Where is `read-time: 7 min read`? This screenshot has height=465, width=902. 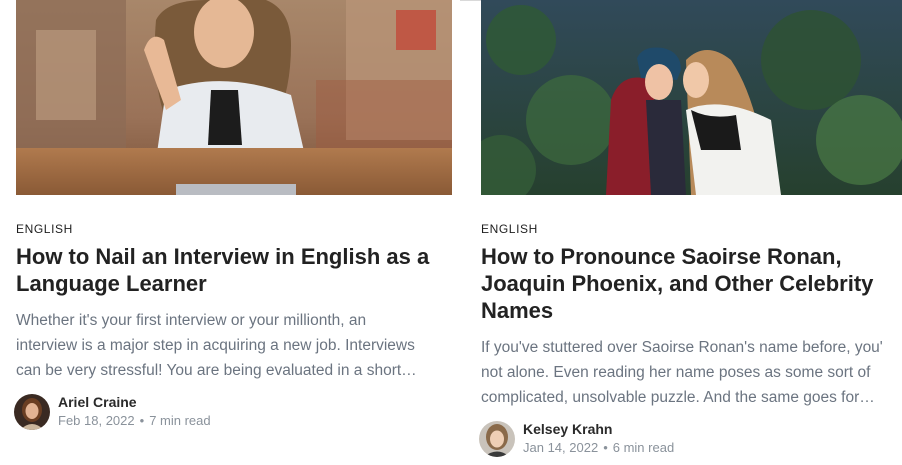
read-time: 7 min read is located at coordinates (180, 420).